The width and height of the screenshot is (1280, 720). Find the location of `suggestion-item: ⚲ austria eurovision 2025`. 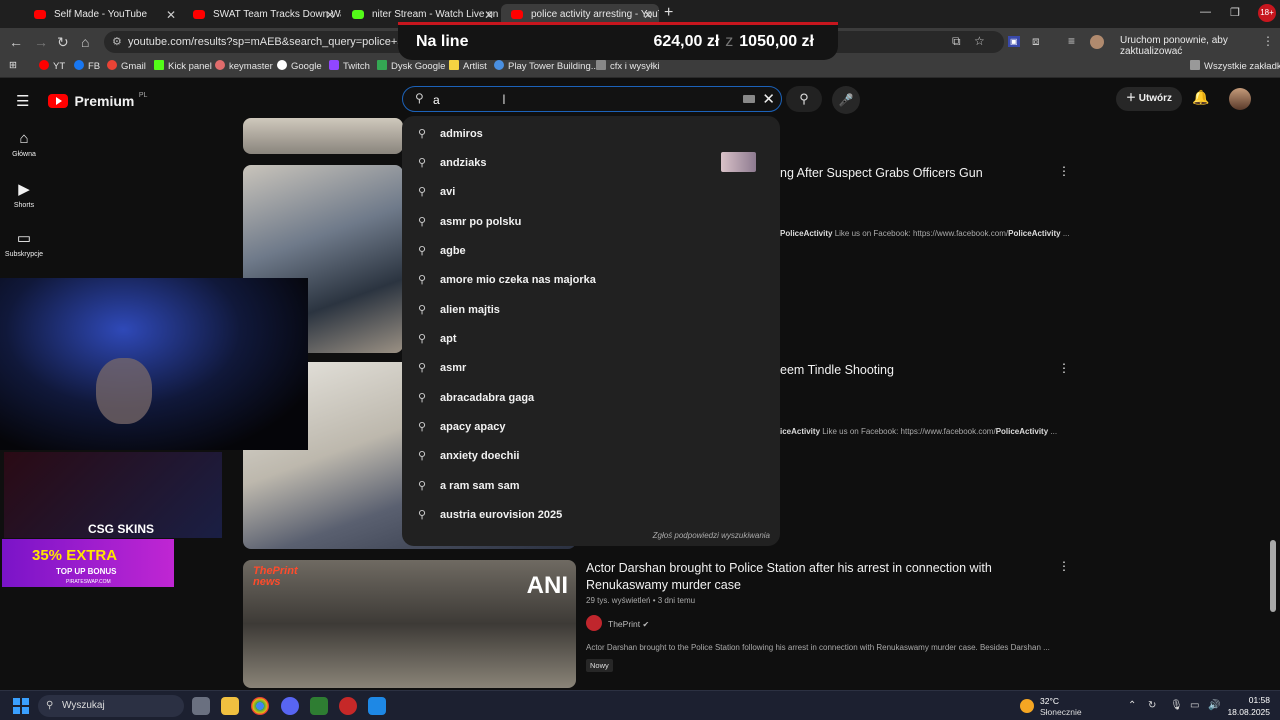

suggestion-item: ⚲ austria eurovision 2025 is located at coordinates (591, 515).